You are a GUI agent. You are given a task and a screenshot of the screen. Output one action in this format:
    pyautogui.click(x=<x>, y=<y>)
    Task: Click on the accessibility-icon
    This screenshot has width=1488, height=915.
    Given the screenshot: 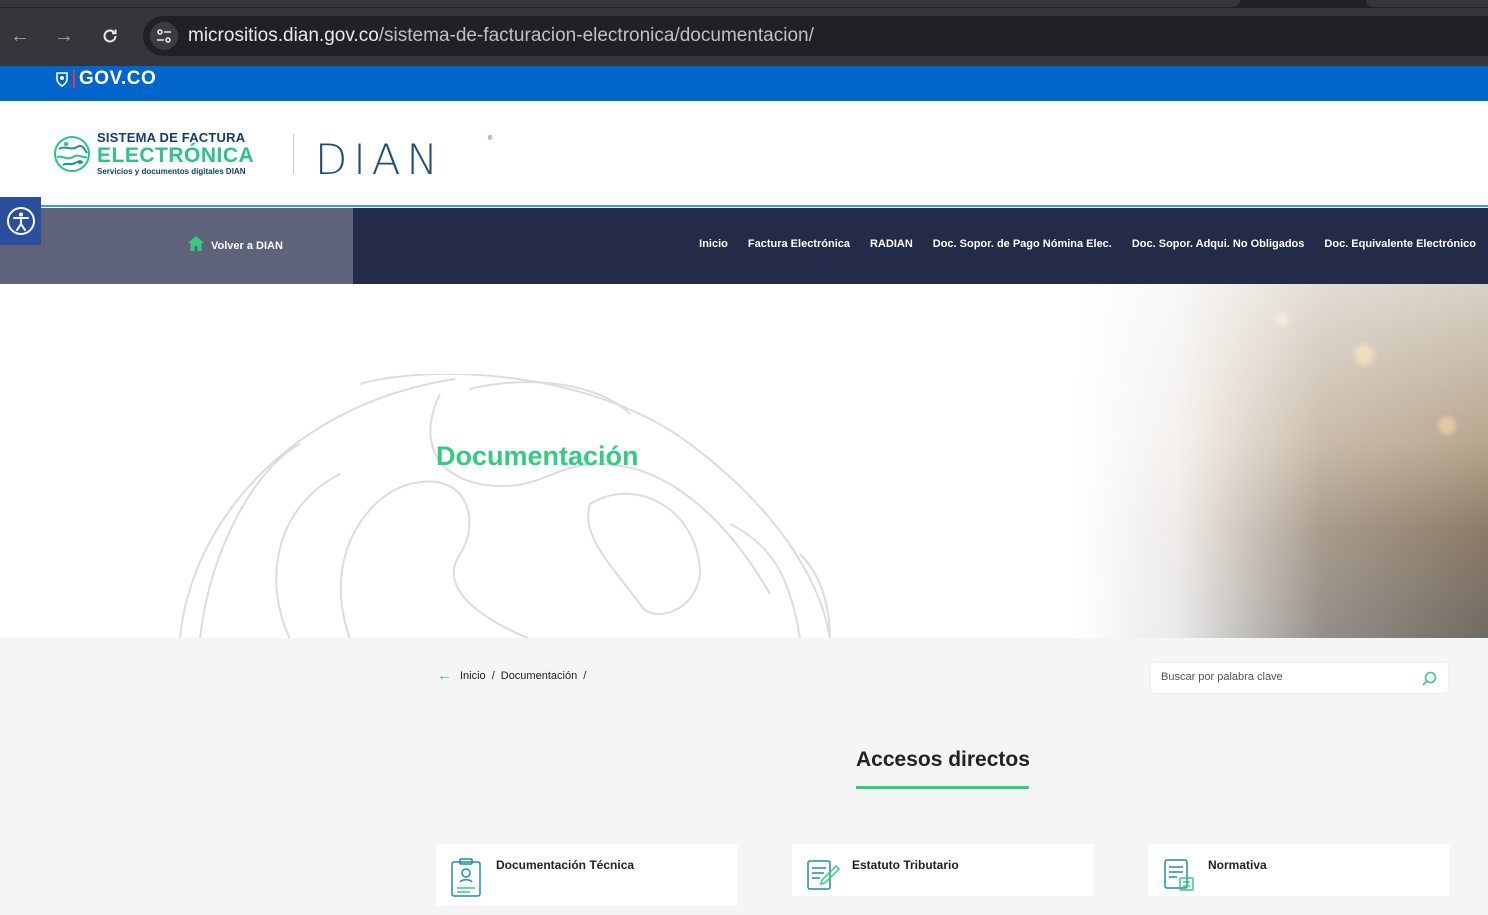 What is the action you would take?
    pyautogui.click(x=20, y=221)
    